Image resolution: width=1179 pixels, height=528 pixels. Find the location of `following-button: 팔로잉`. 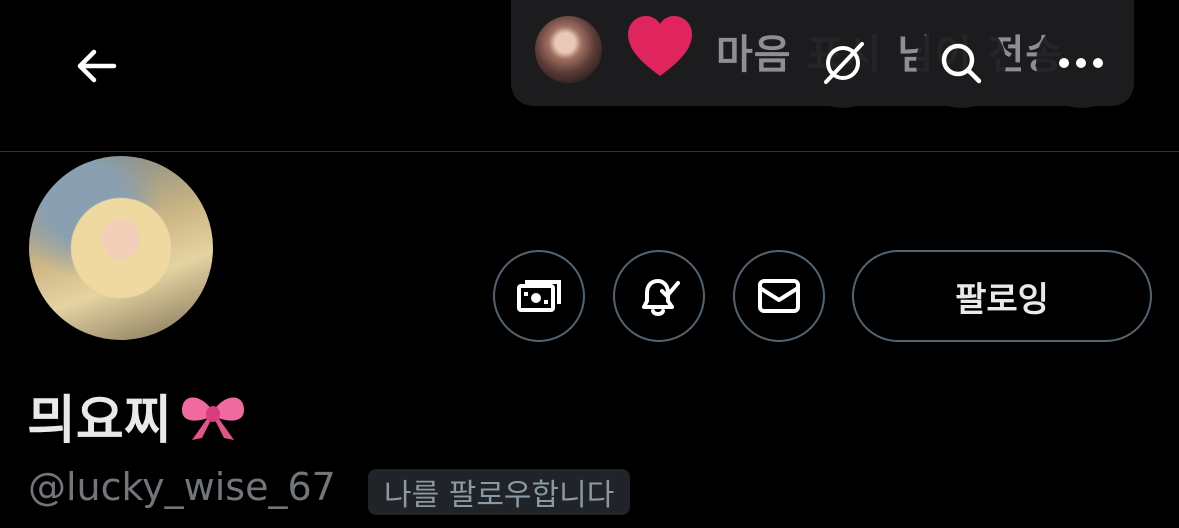

following-button: 팔로잉 is located at coordinates (1002, 296).